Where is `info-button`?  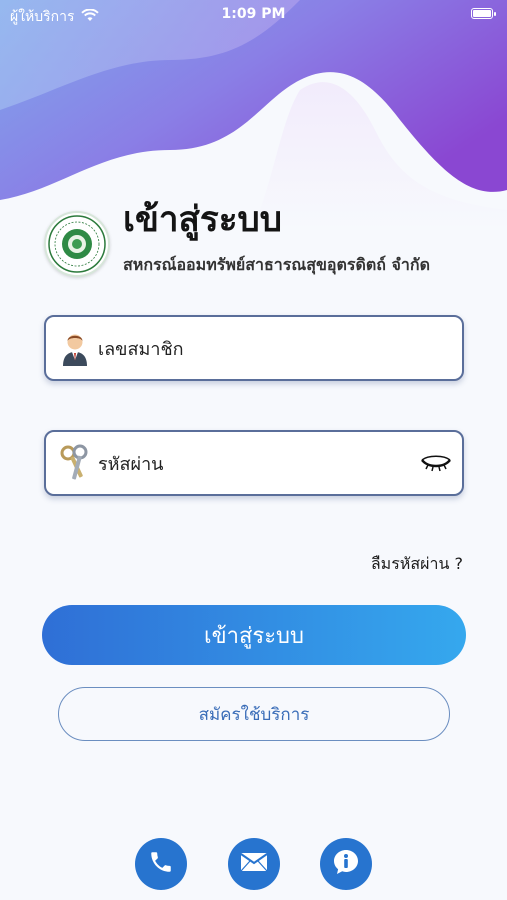
info-button is located at coordinates (346, 864).